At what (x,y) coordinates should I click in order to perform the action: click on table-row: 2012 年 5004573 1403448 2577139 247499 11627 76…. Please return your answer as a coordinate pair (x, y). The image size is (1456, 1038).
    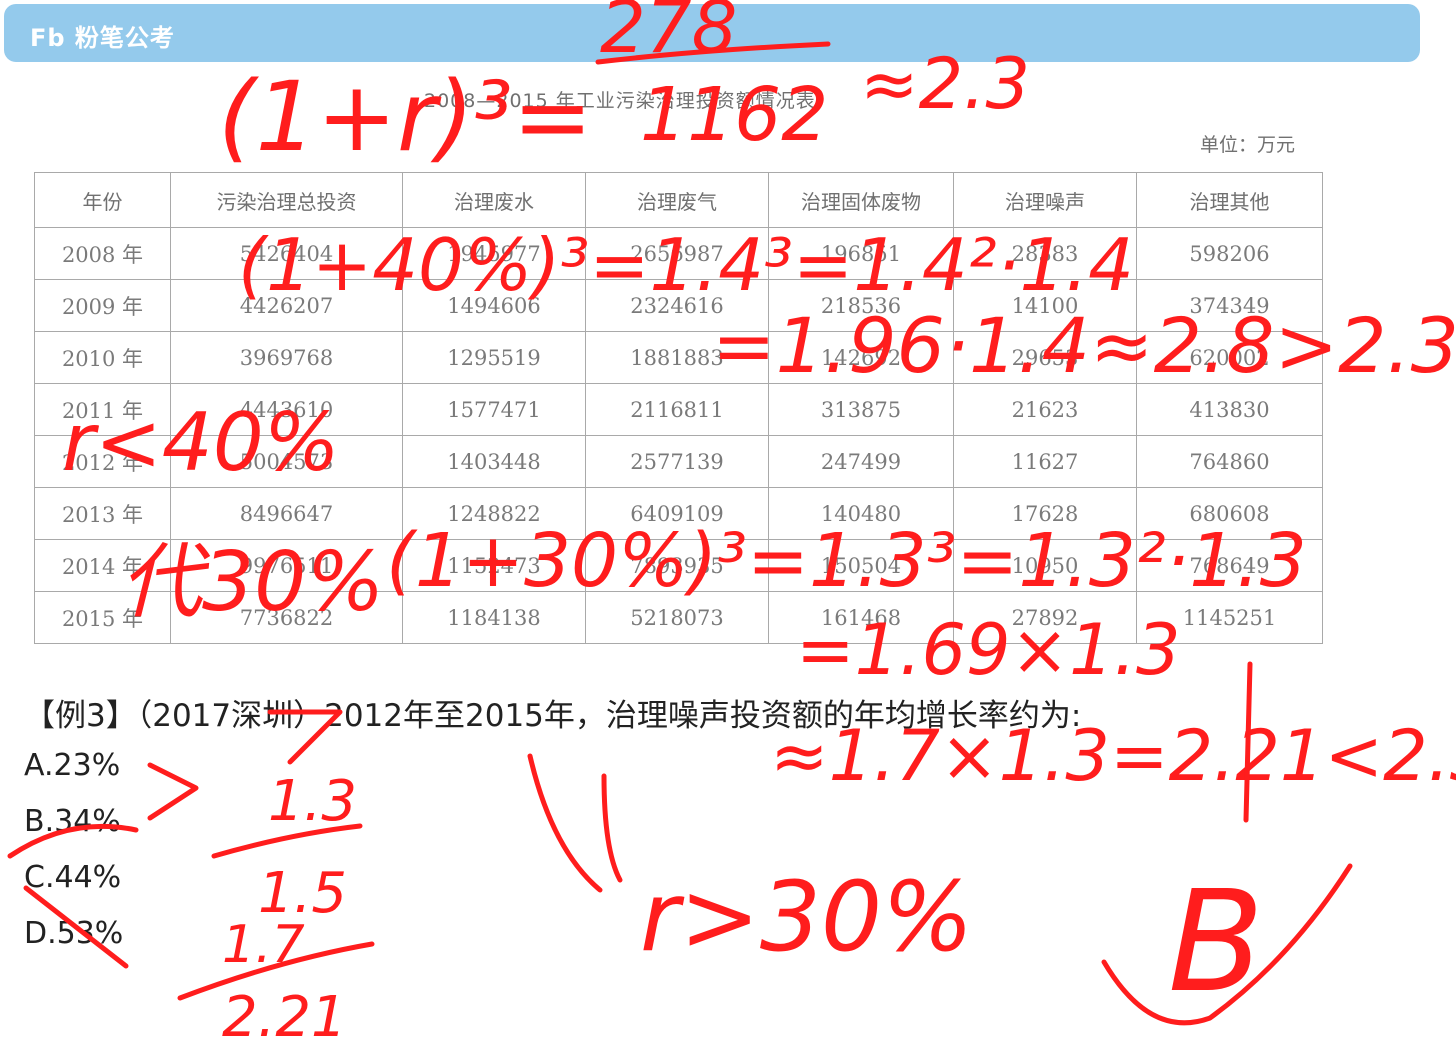
    Looking at the image, I should click on (678, 461).